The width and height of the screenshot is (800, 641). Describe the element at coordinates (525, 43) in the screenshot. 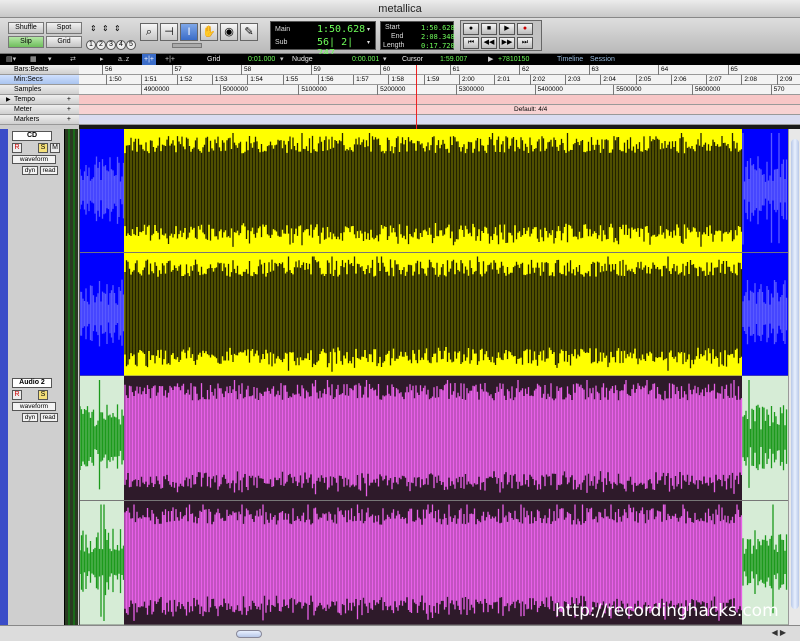

I see `go-to-end-icon: ⏭` at that location.